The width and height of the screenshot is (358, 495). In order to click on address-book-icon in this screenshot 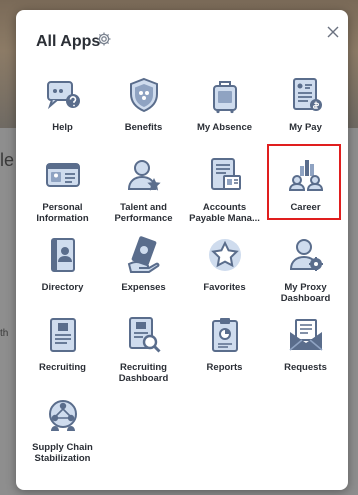, I will do `click(63, 255)`.